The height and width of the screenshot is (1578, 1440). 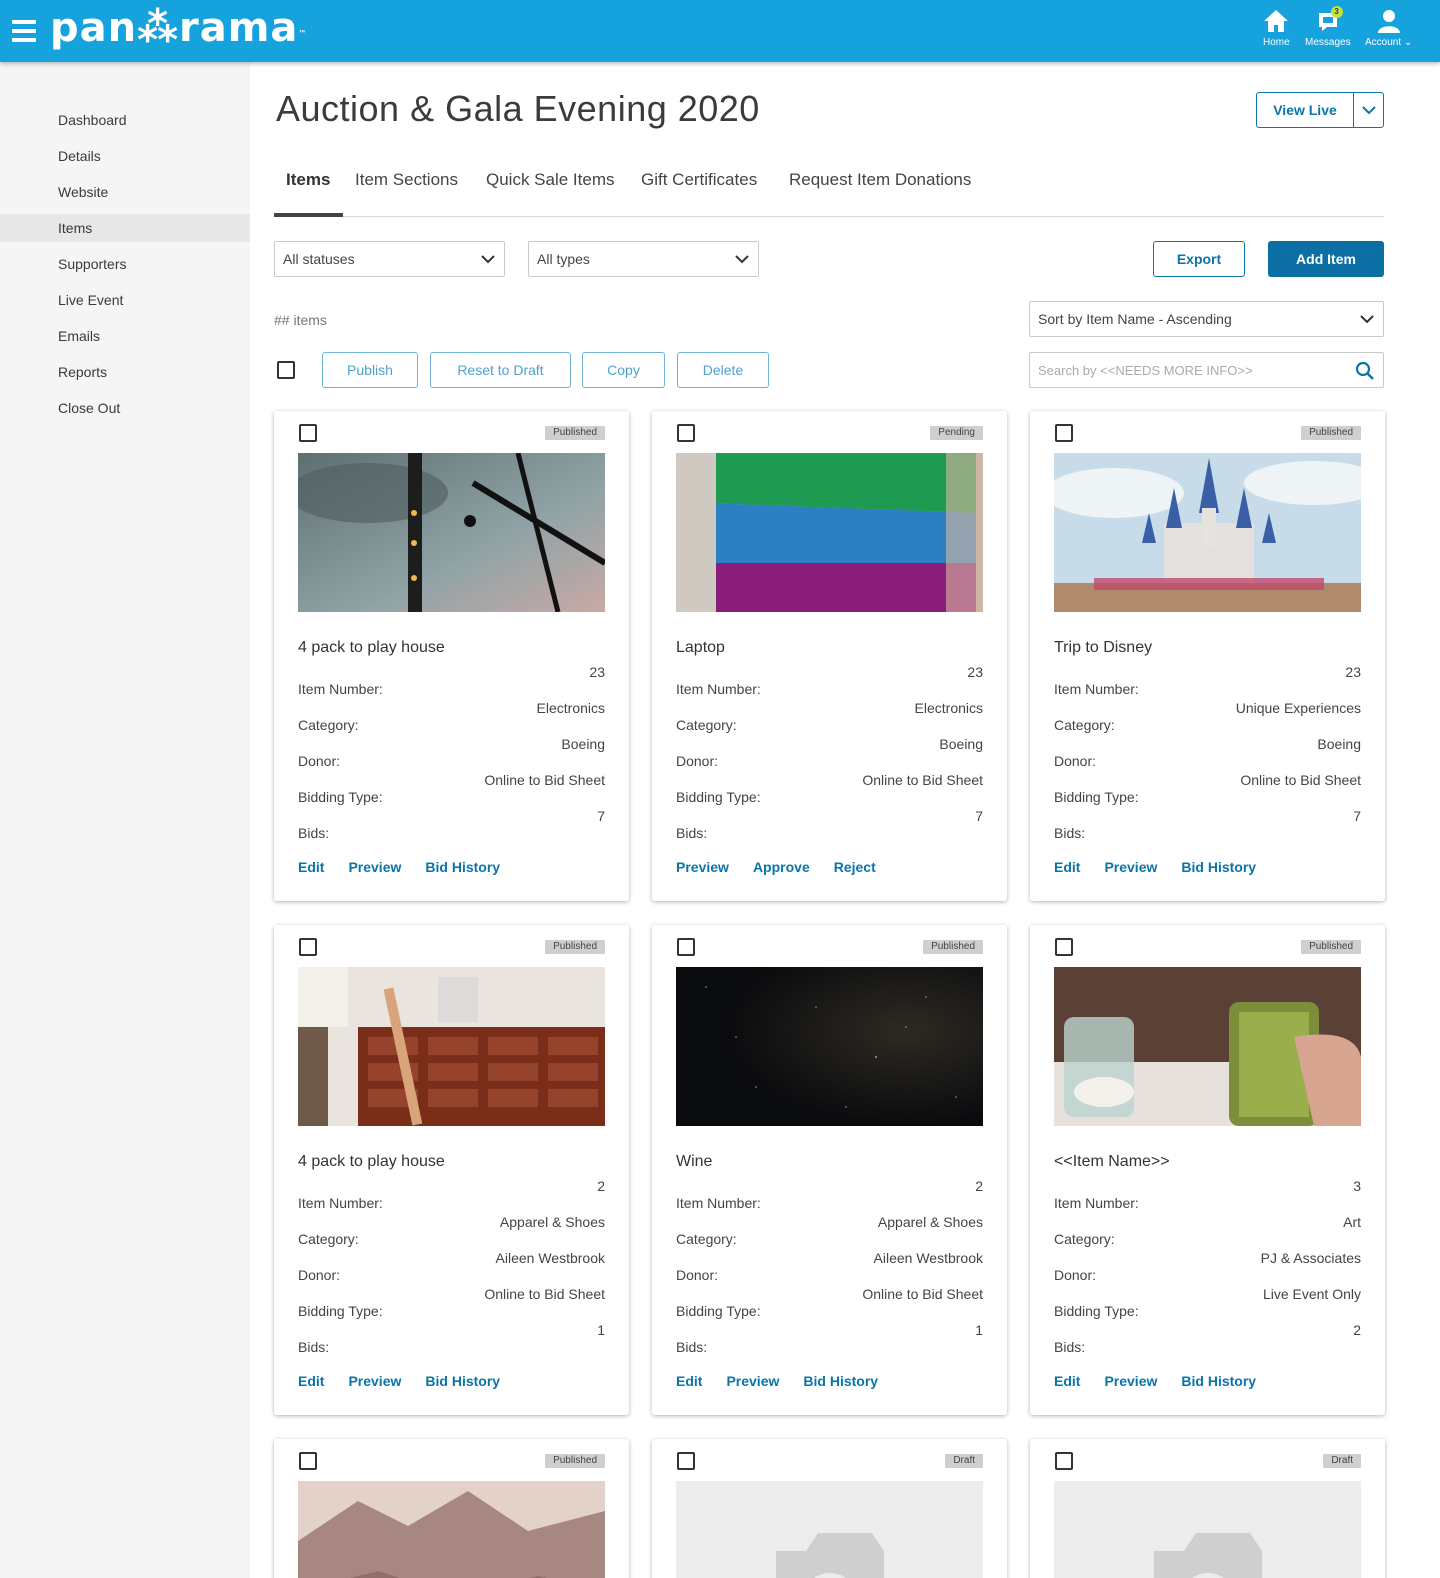 I want to click on messages-label: Messages, so click(x=1328, y=42).